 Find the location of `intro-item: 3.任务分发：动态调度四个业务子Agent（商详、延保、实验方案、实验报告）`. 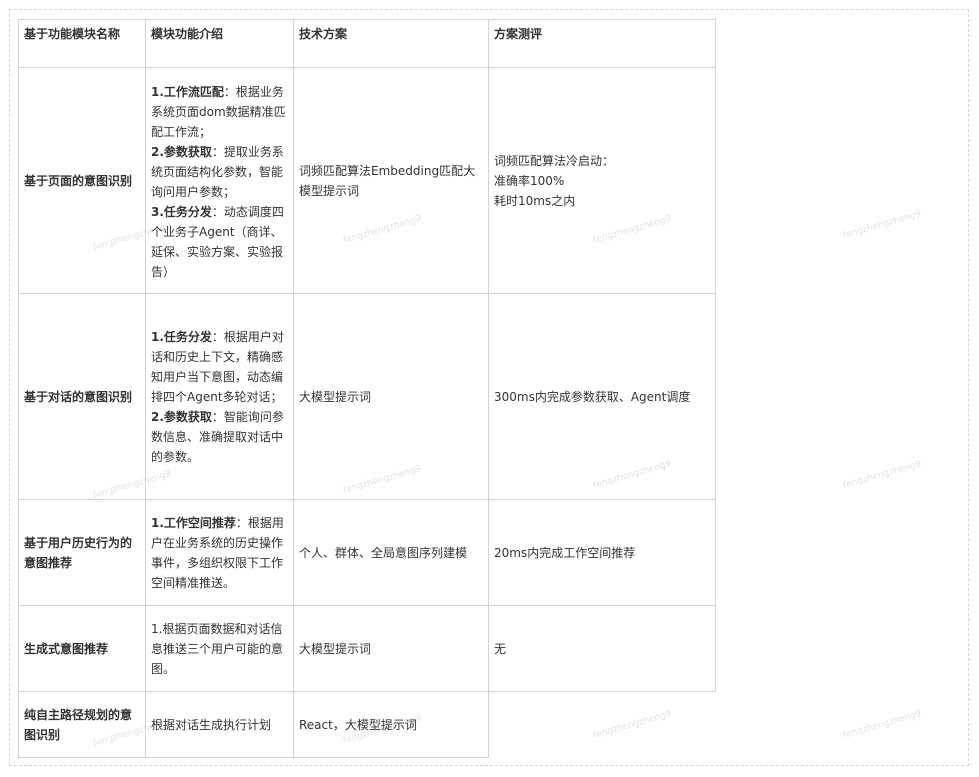

intro-item: 3.任务分发：动态调度四个业务子Agent（商详、延保、实验方案、实验报告） is located at coordinates (217, 241).